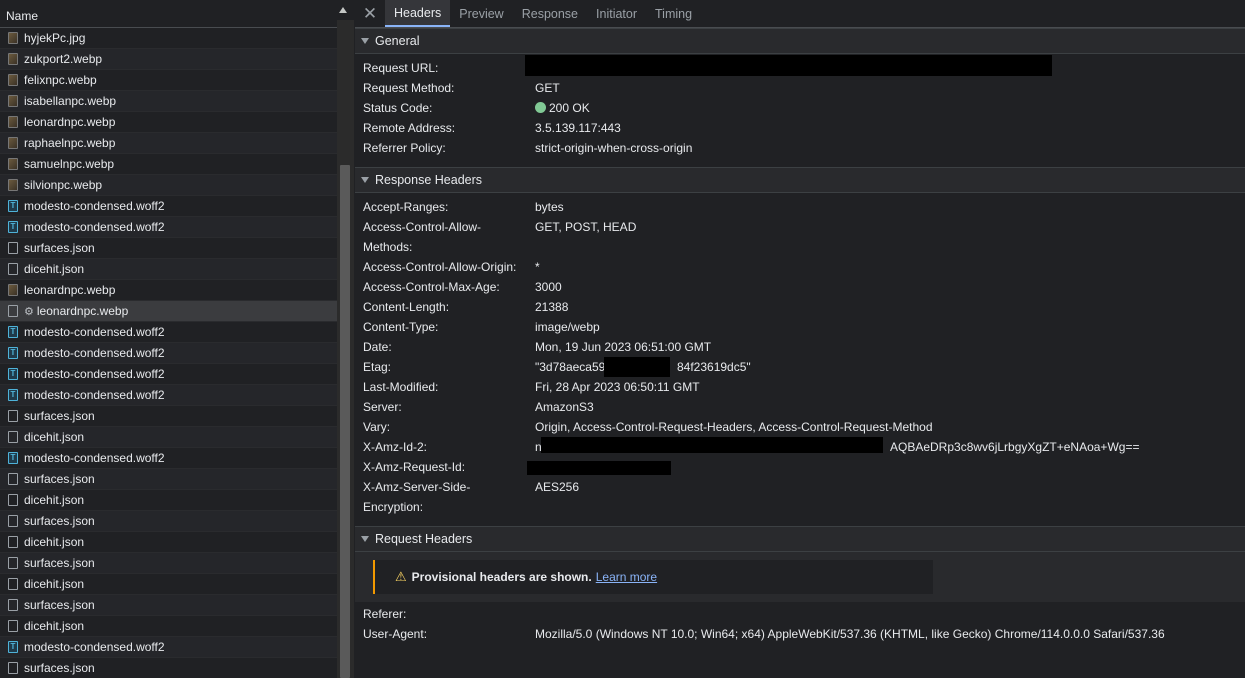 This screenshot has width=1245, height=678. What do you see at coordinates (377, 367) in the screenshot?
I see `etag-label: Etag:` at bounding box center [377, 367].